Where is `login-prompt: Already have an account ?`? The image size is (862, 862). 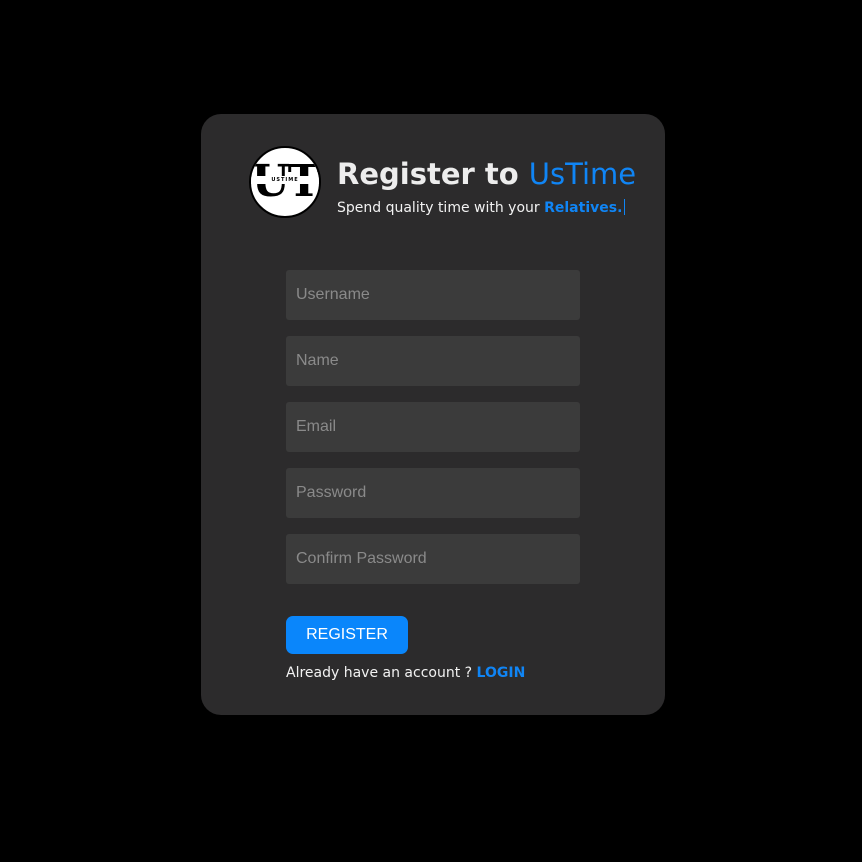 login-prompt: Already have an account ? is located at coordinates (381, 673).